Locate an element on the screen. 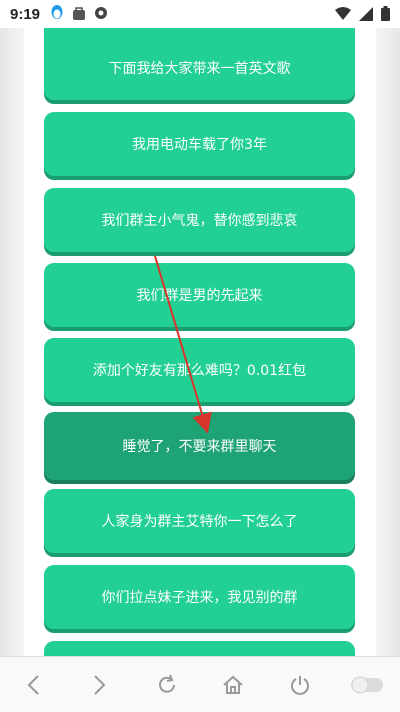 This screenshot has width=400, height=712. list-item: 人家身为群主艾特你一下怎么了 is located at coordinates (199, 521).